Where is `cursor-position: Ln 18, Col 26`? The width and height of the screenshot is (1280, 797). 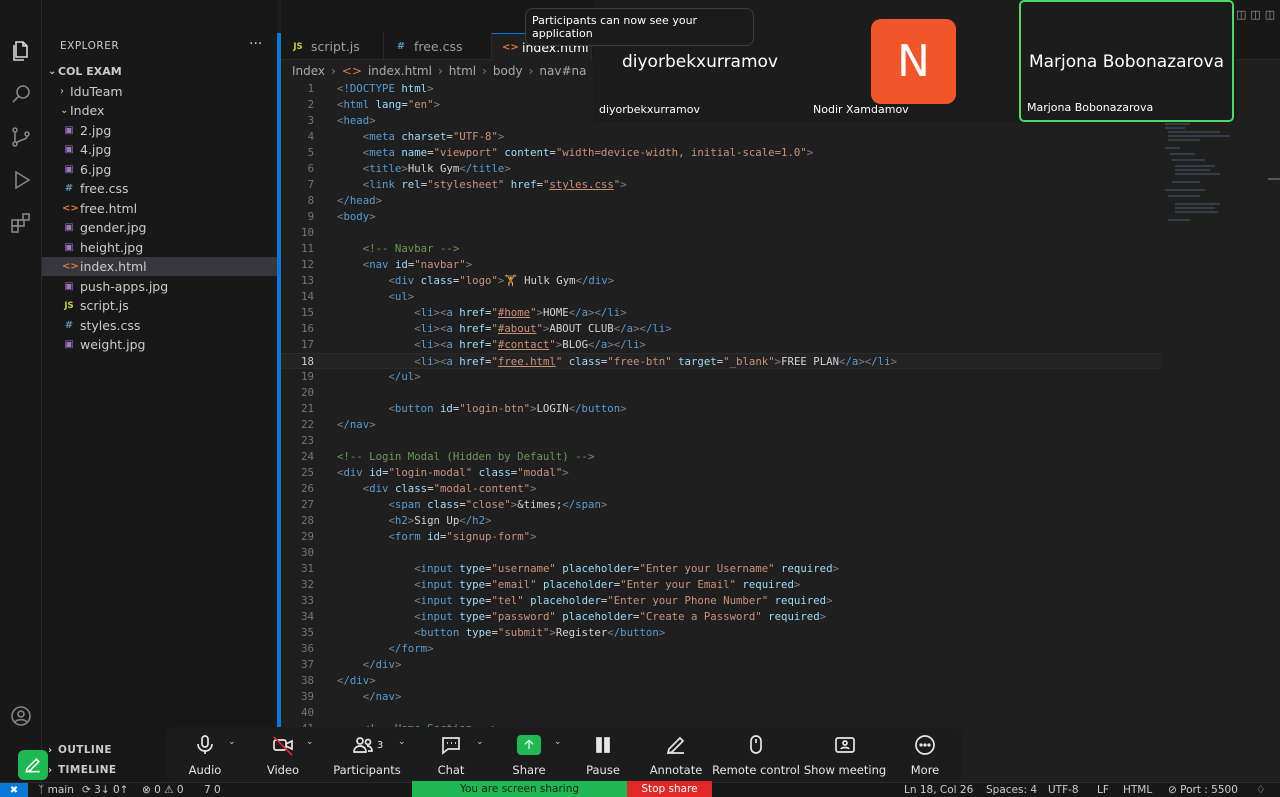
cursor-position: Ln 18, Col 26 is located at coordinates (938, 790).